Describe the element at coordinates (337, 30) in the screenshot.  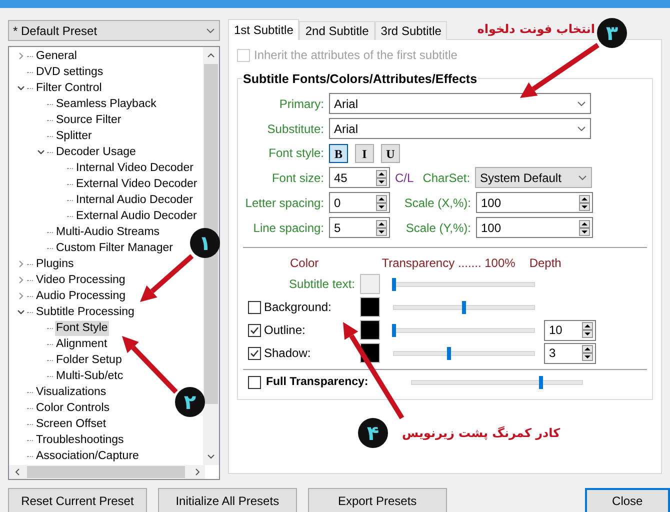
I see `tab: 2nd Subtitle` at that location.